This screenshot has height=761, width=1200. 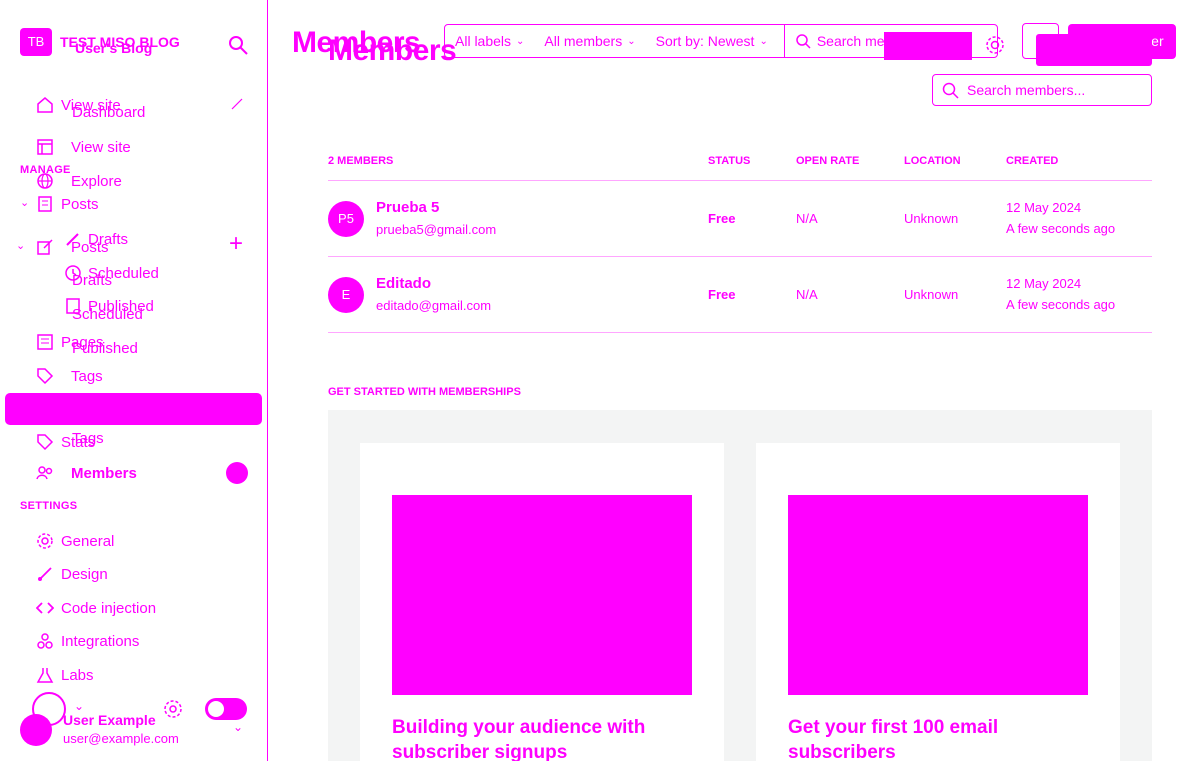 I want to click on sidebar-item-label: Drafts, so click(x=92, y=280).